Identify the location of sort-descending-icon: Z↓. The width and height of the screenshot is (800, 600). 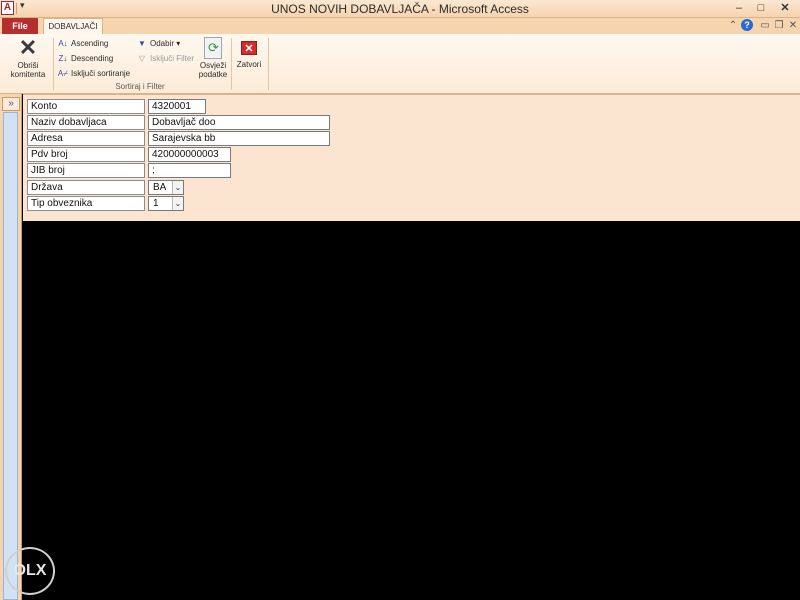
(63, 58).